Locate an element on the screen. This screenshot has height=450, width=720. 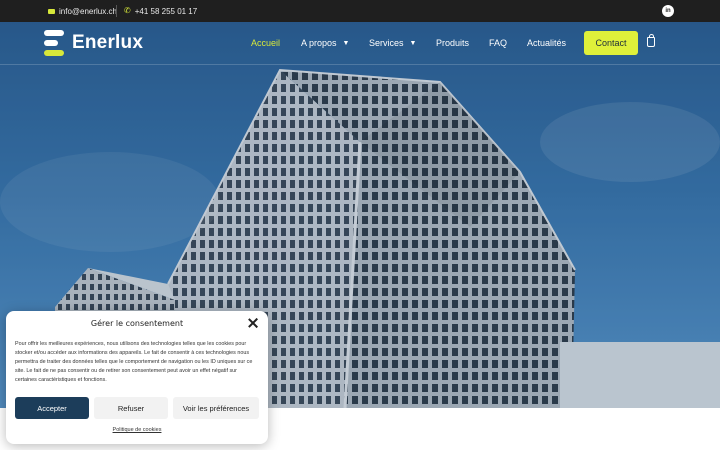
phone-link: ✆ +41 58 255 01 17 is located at coordinates (160, 11).